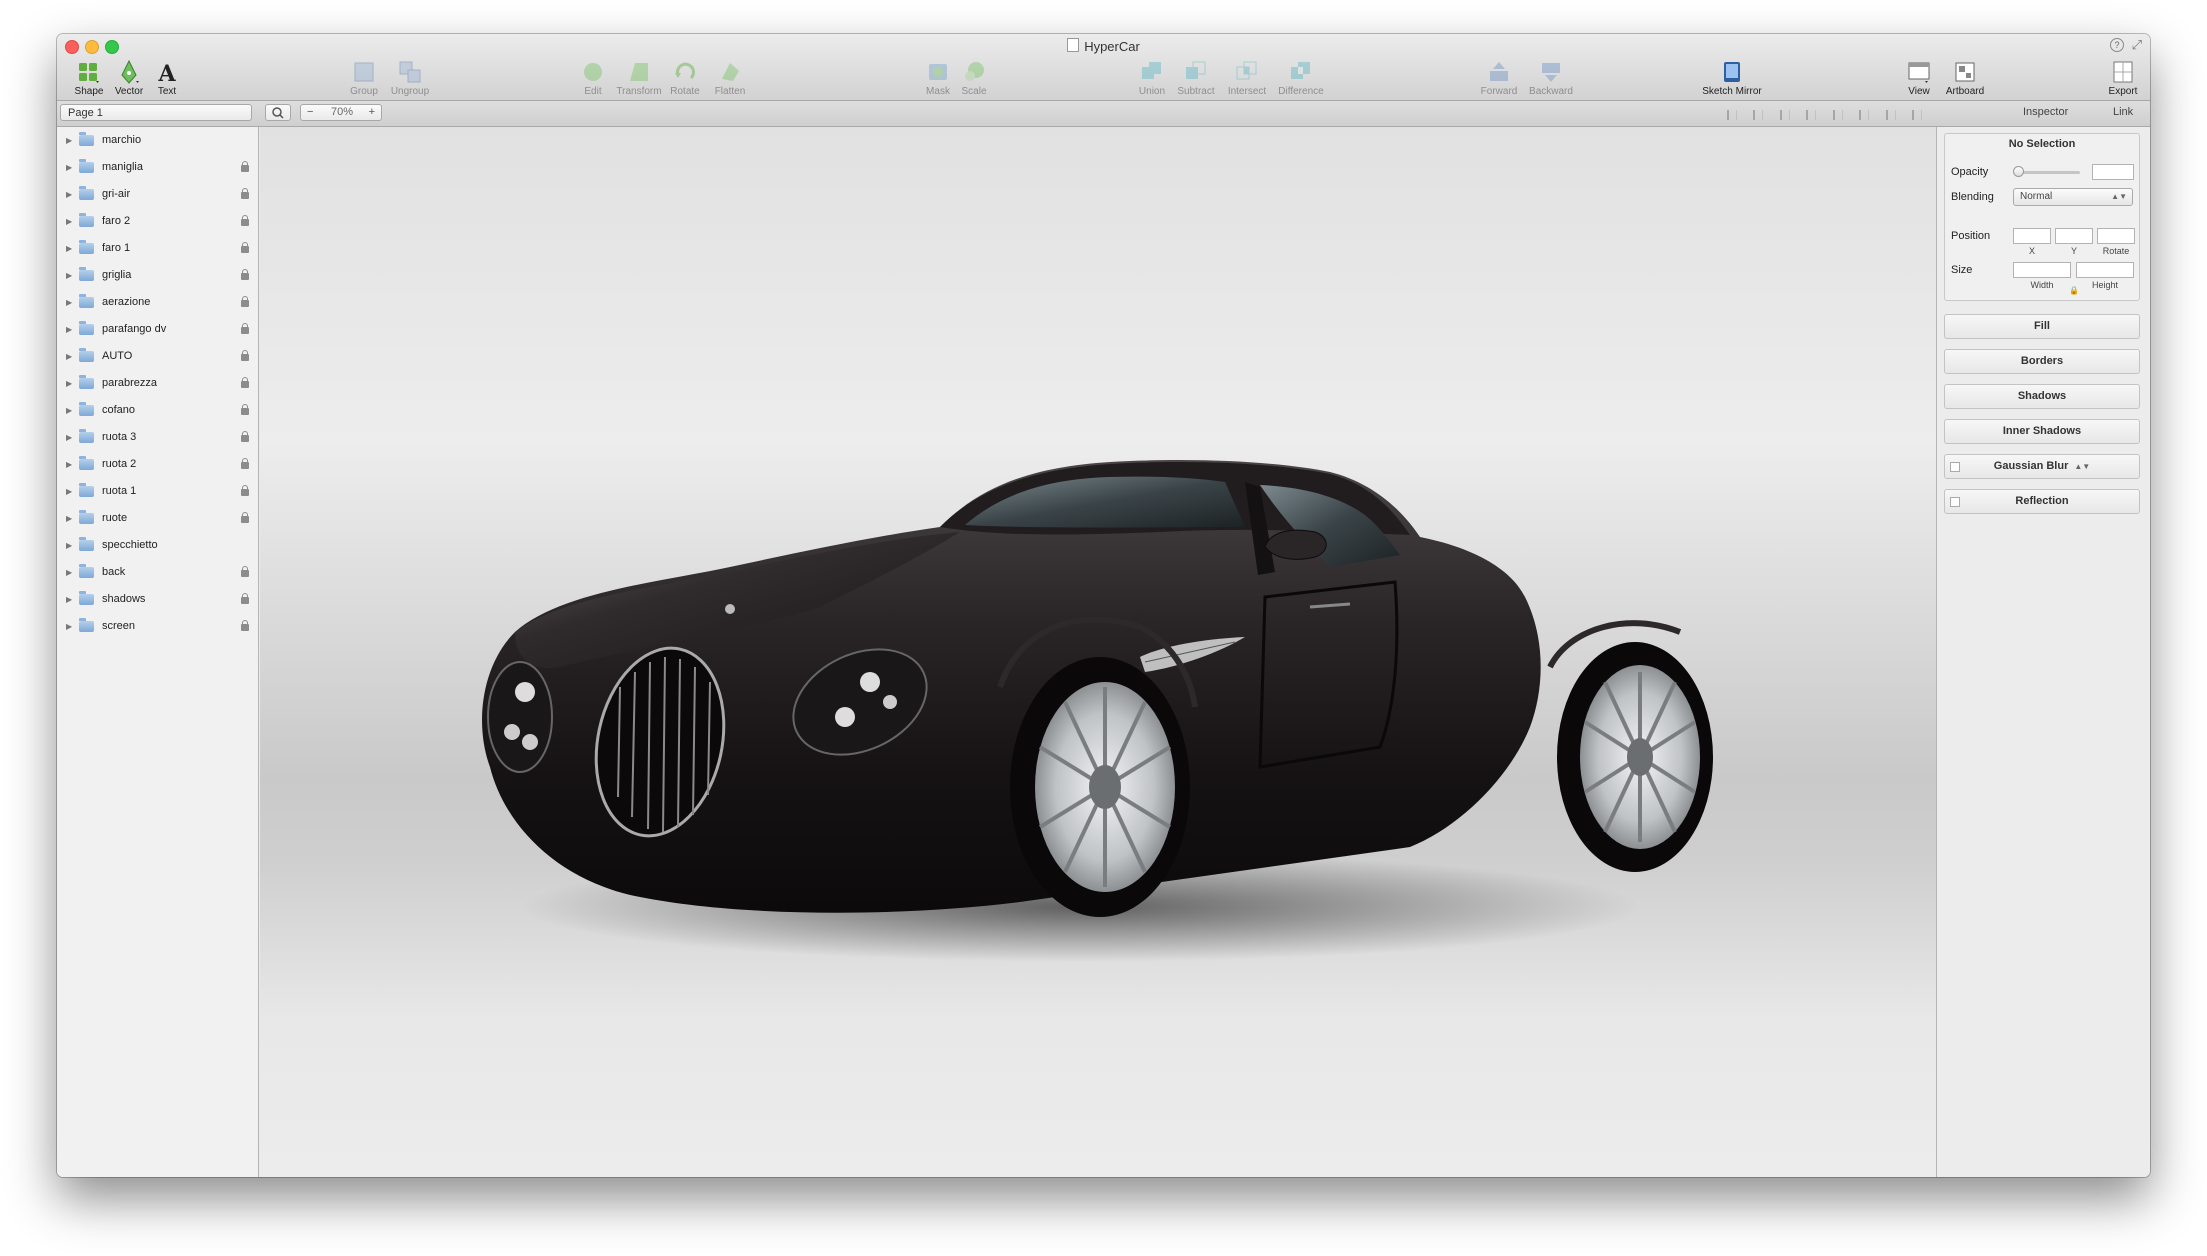 This screenshot has height=1256, width=2207. What do you see at coordinates (157, 545) in the screenshot?
I see `layer-row: ▶ specchietto` at bounding box center [157, 545].